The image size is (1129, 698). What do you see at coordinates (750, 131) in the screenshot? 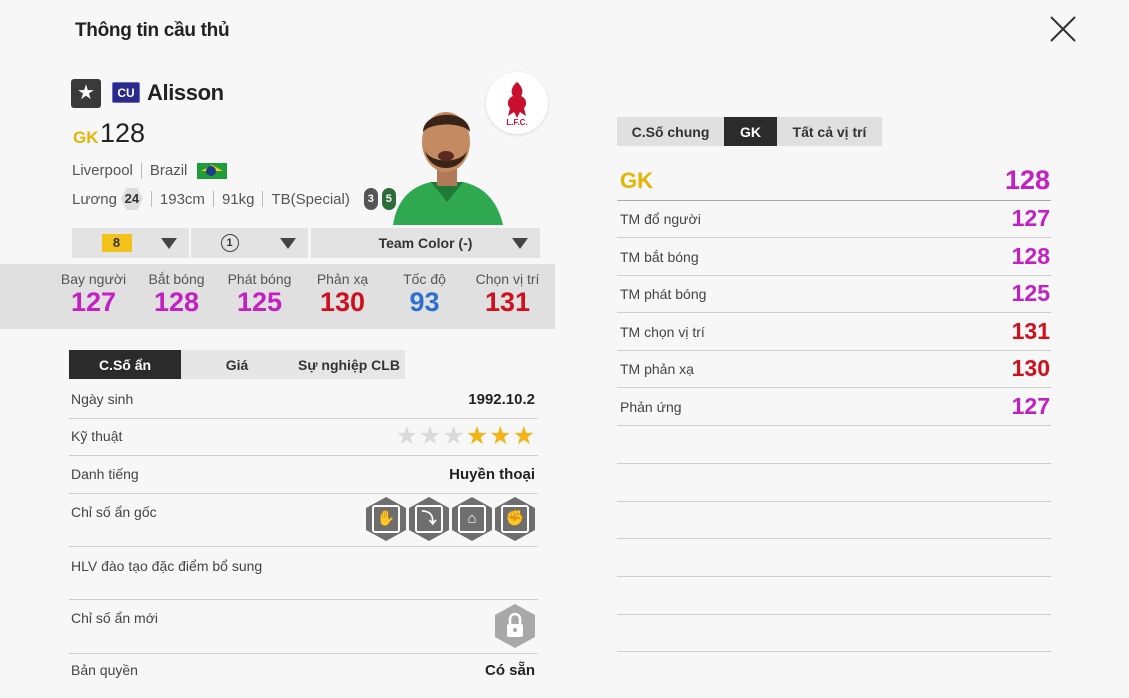
I see `tab-gk: GK` at bounding box center [750, 131].